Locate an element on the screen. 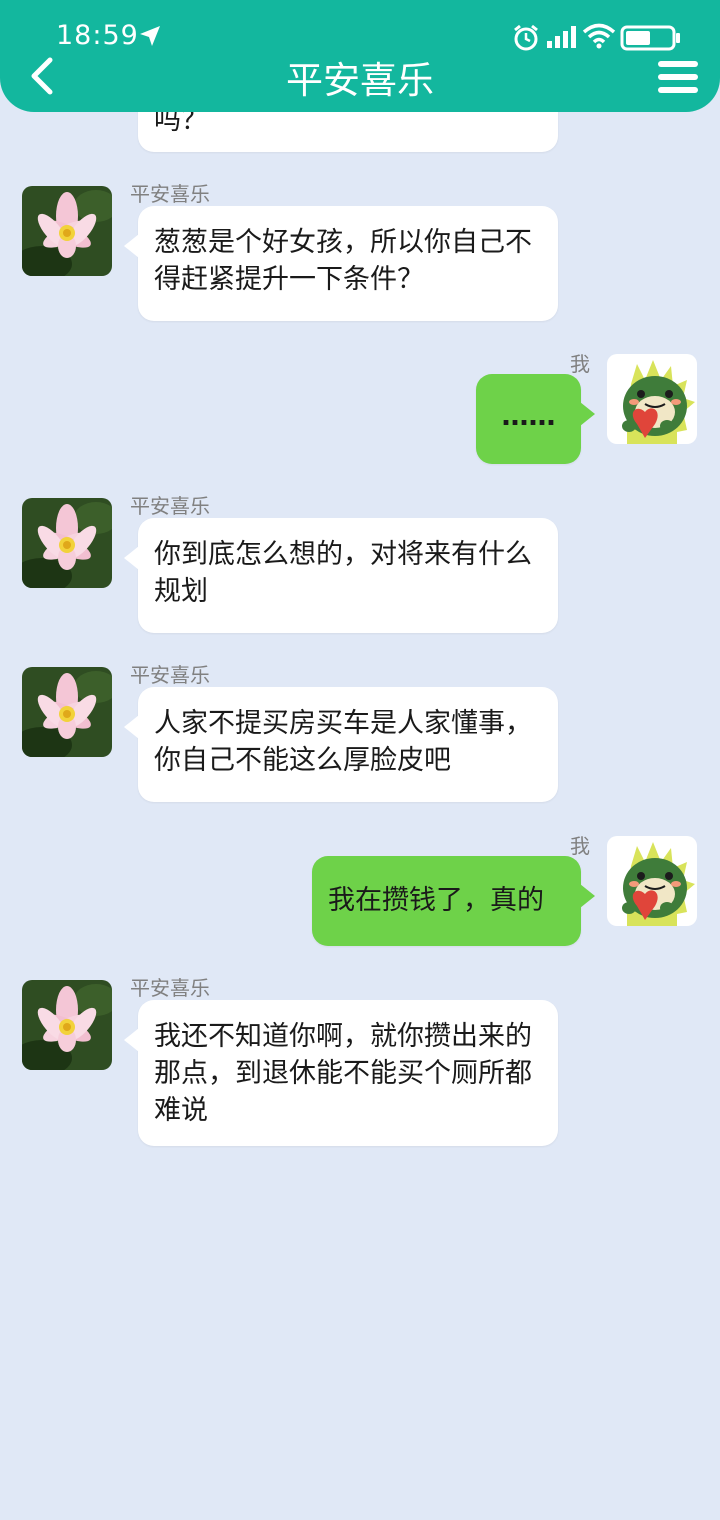 The width and height of the screenshot is (720, 1520). message-bubble: 我在攒钱了，真的 is located at coordinates (453, 901).